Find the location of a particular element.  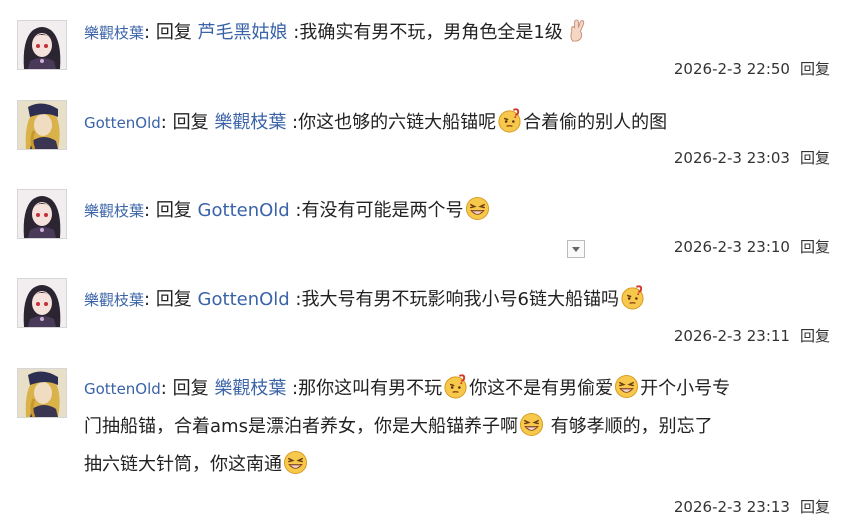

comment-text: 门抽船锚，合着ams是漂泊者养女，你是大船锚养子啊 is located at coordinates (301, 426).